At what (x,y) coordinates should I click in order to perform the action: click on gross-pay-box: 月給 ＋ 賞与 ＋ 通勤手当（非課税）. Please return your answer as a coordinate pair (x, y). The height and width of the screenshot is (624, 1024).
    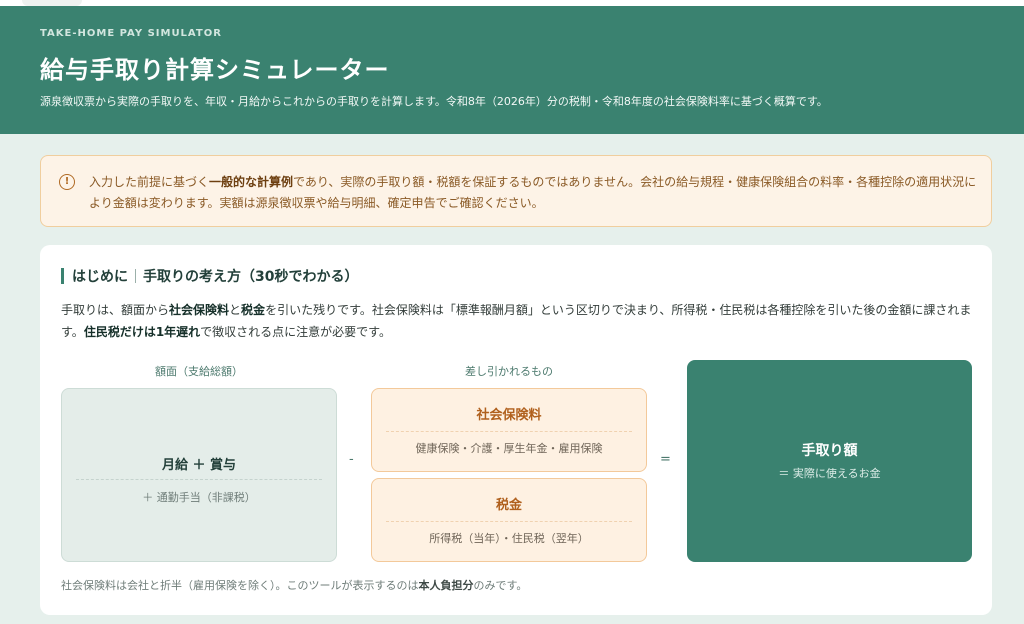
    Looking at the image, I should click on (199, 475).